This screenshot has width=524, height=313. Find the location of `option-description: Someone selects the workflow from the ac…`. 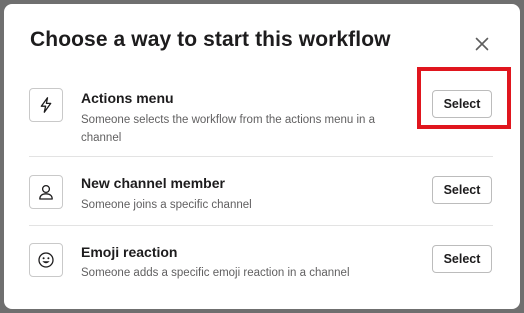

option-description: Someone selects the workflow from the ac… is located at coordinates (228, 129).